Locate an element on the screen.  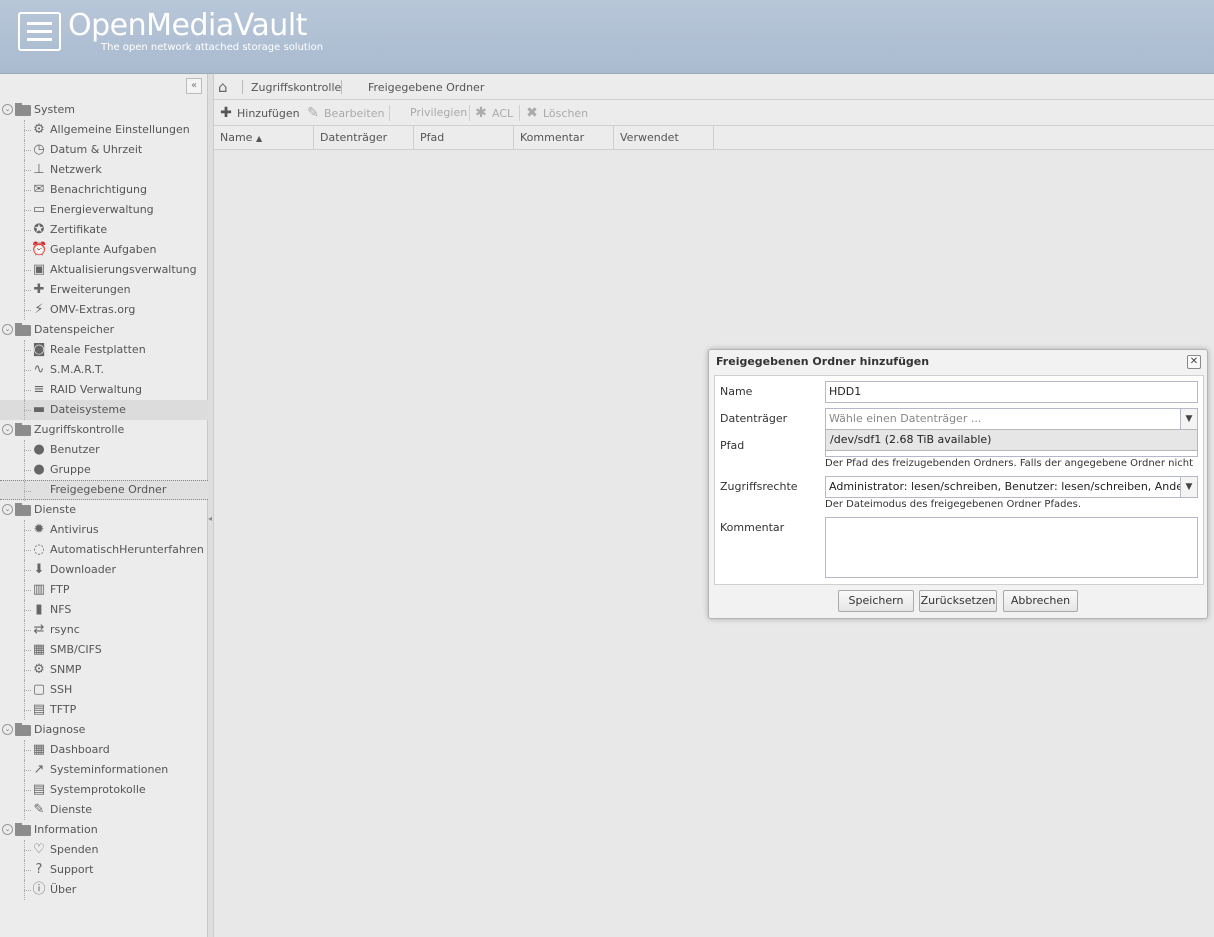
sidebar-item-smb-cifs: ▦ SMB/CIFS is located at coordinates (104, 650).